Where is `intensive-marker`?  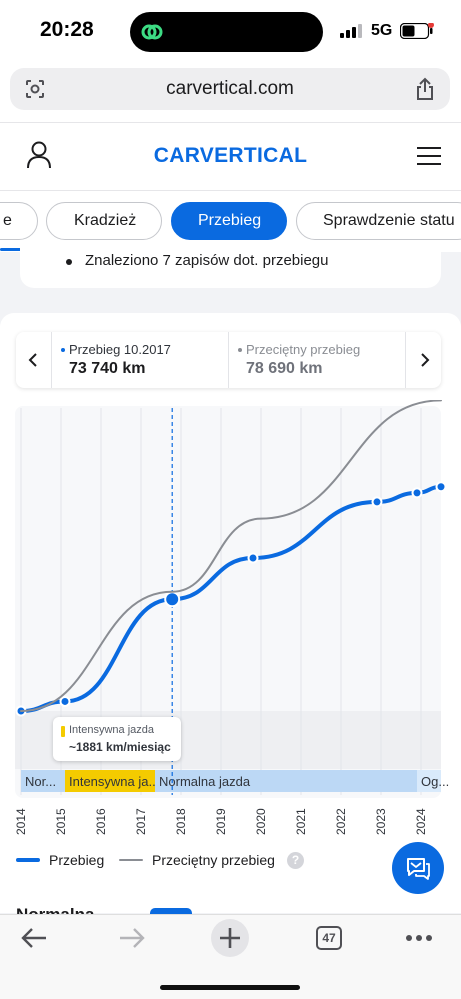
intensive-marker is located at coordinates (63, 731).